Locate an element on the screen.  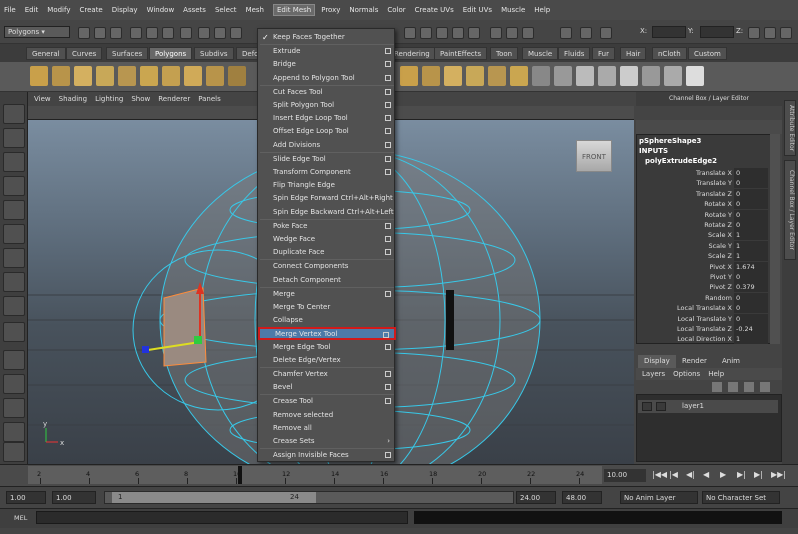
animation-start-field: 1.00 is located at coordinates (26, 497).